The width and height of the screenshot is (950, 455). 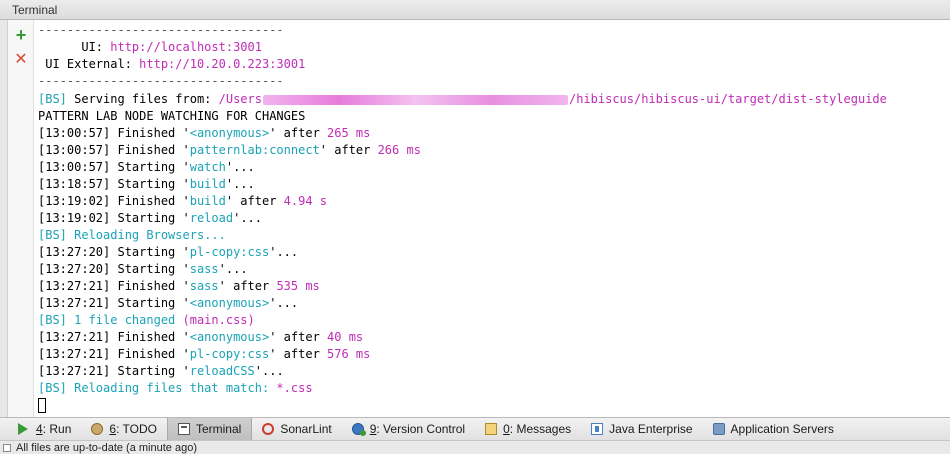 I want to click on prompt-line, so click(x=42, y=405).